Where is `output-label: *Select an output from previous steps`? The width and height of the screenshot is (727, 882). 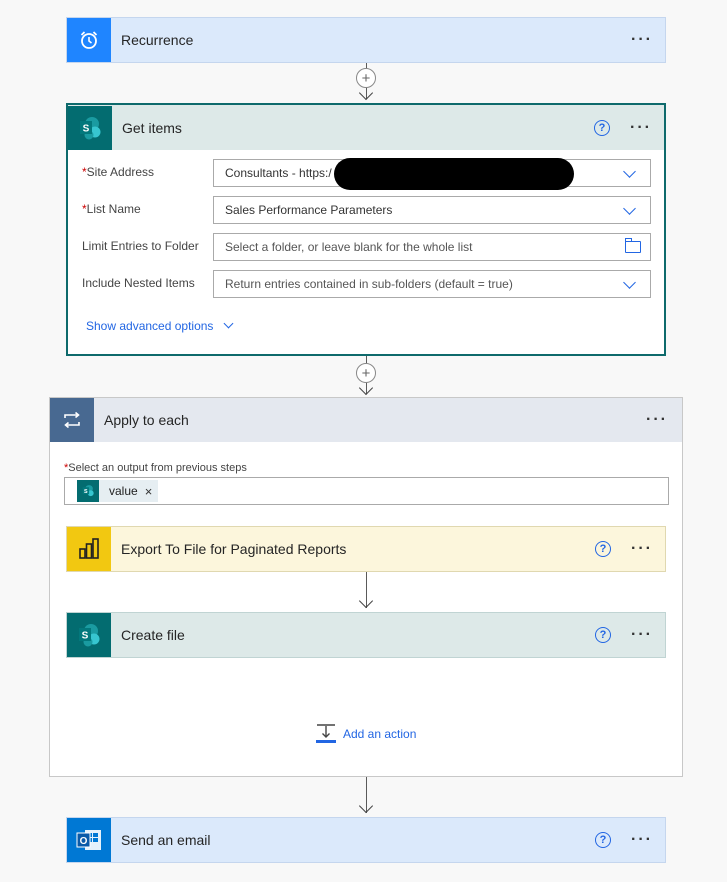
output-label: *Select an output from previous steps is located at coordinates (155, 468).